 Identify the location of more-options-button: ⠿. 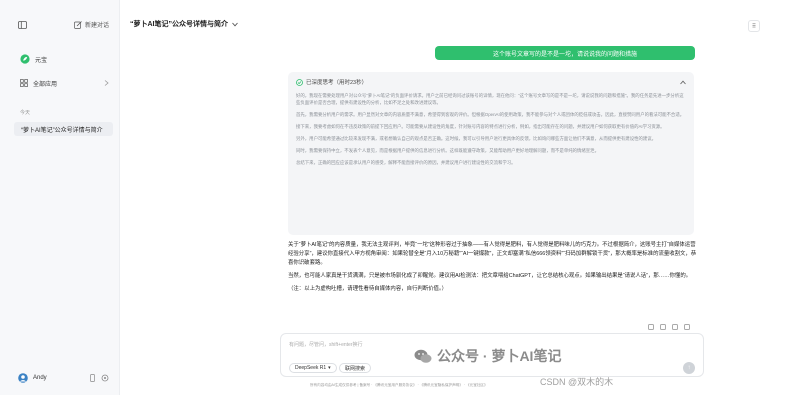
(754, 26).